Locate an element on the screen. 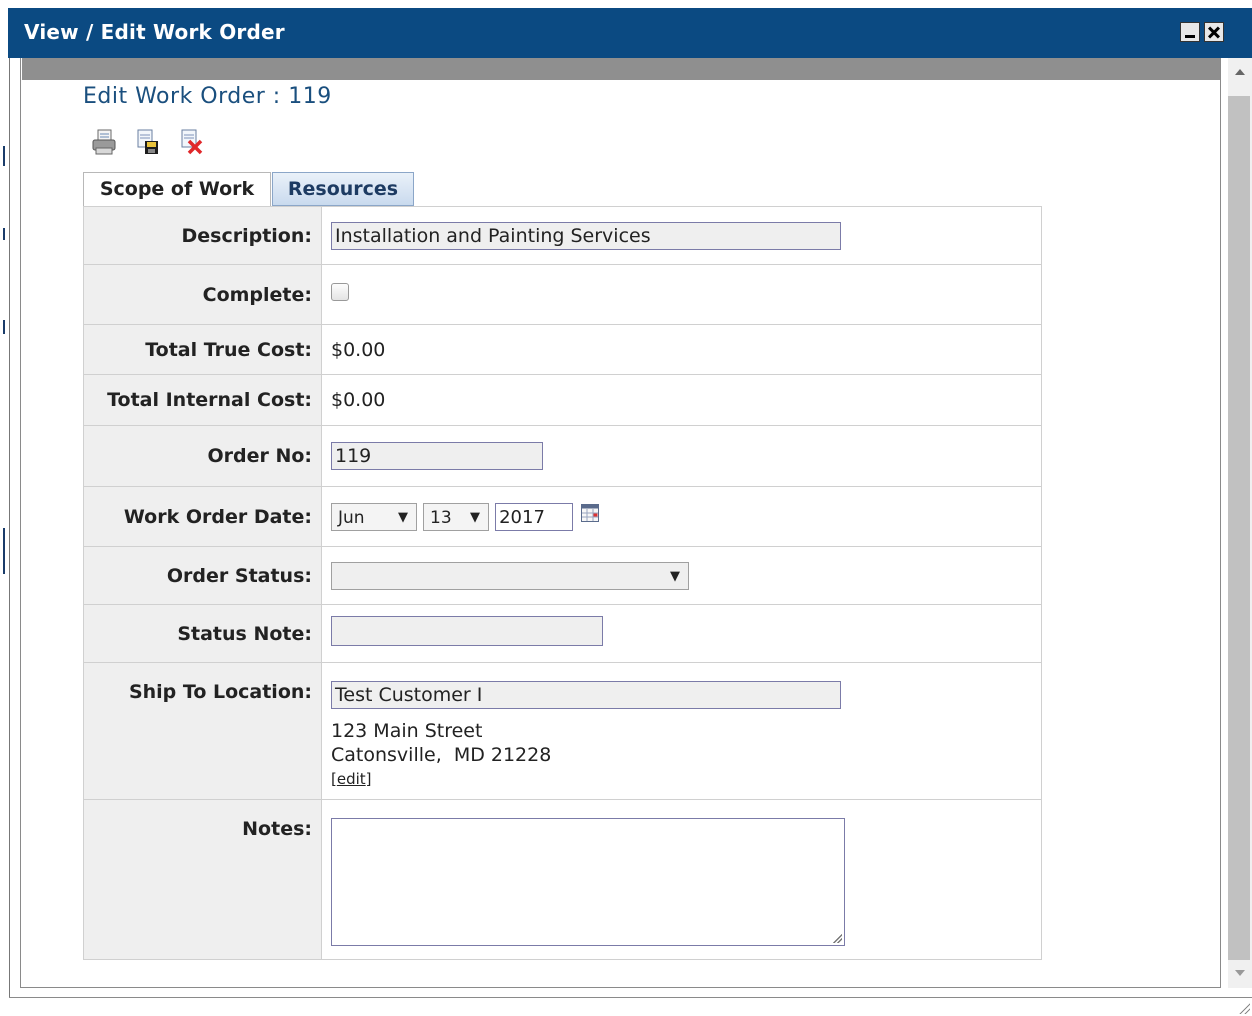  background-window-edge is located at coordinates (4, 536).